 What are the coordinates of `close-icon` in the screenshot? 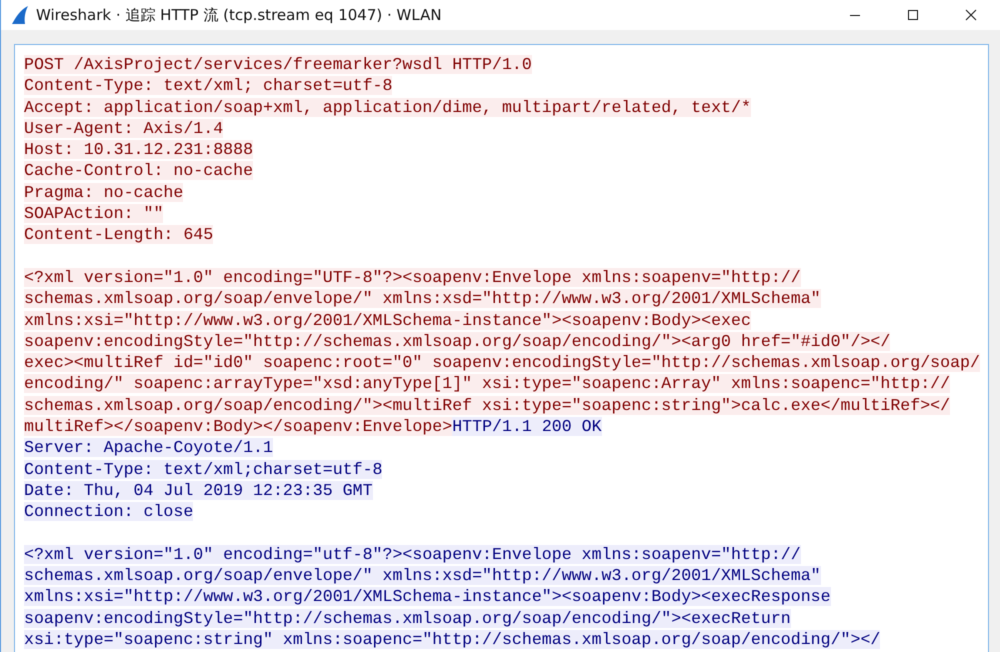 It's located at (971, 15).